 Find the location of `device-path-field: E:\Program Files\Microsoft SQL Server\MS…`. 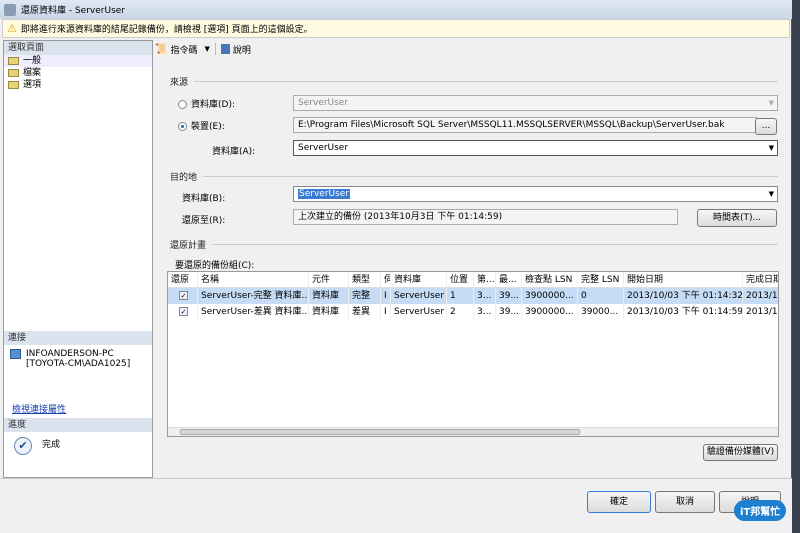

device-path-field: E:\Program Files\Microsoft SQL Server\MS… is located at coordinates (525, 125).